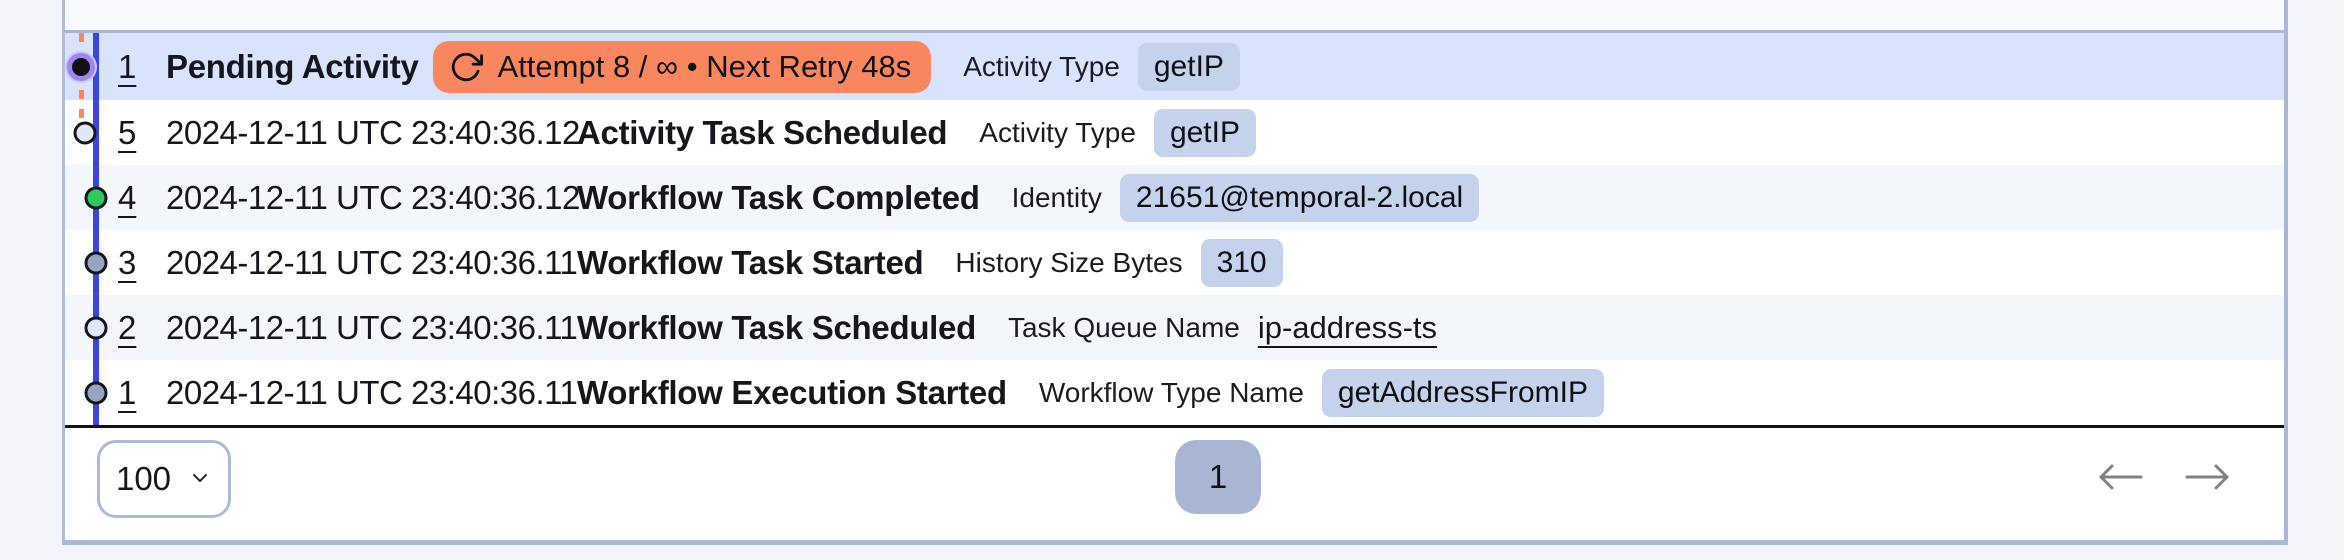  What do you see at coordinates (466, 67) in the screenshot?
I see `retry-icon` at bounding box center [466, 67].